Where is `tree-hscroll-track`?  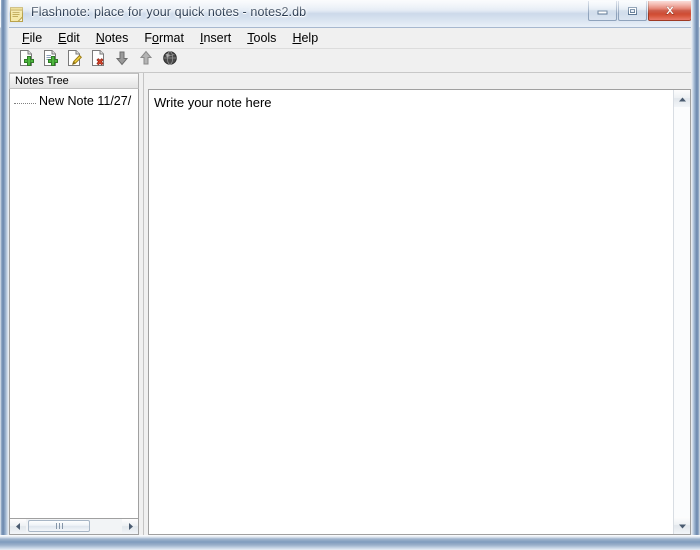 tree-hscroll-track is located at coordinates (74, 526).